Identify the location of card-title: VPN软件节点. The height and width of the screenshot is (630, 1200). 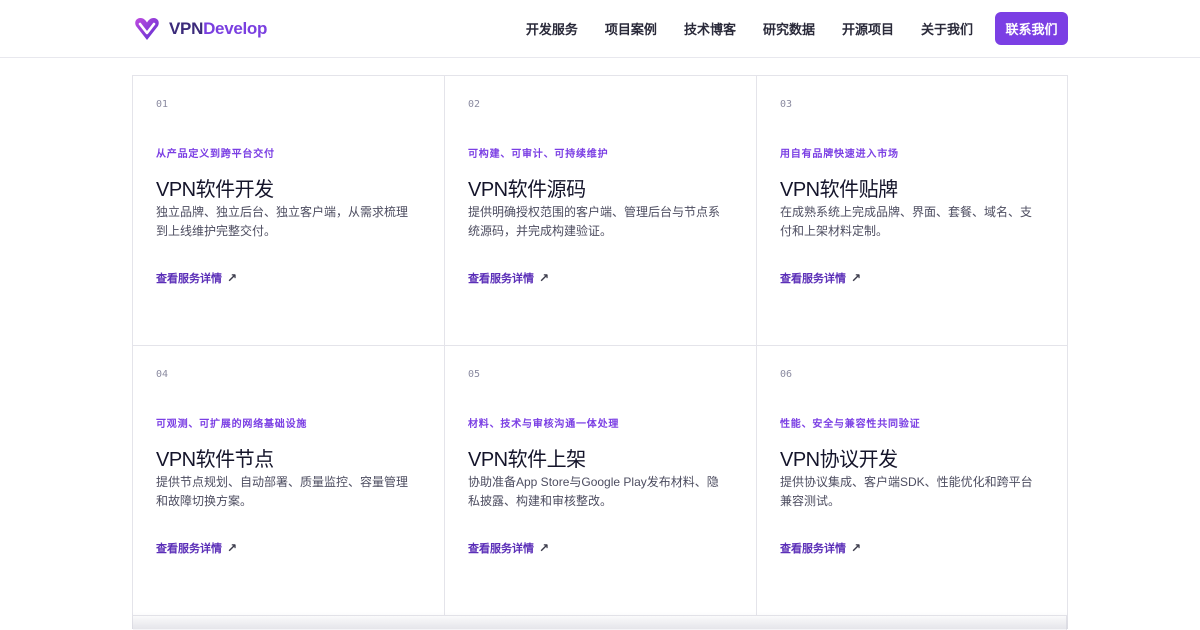
(215, 460).